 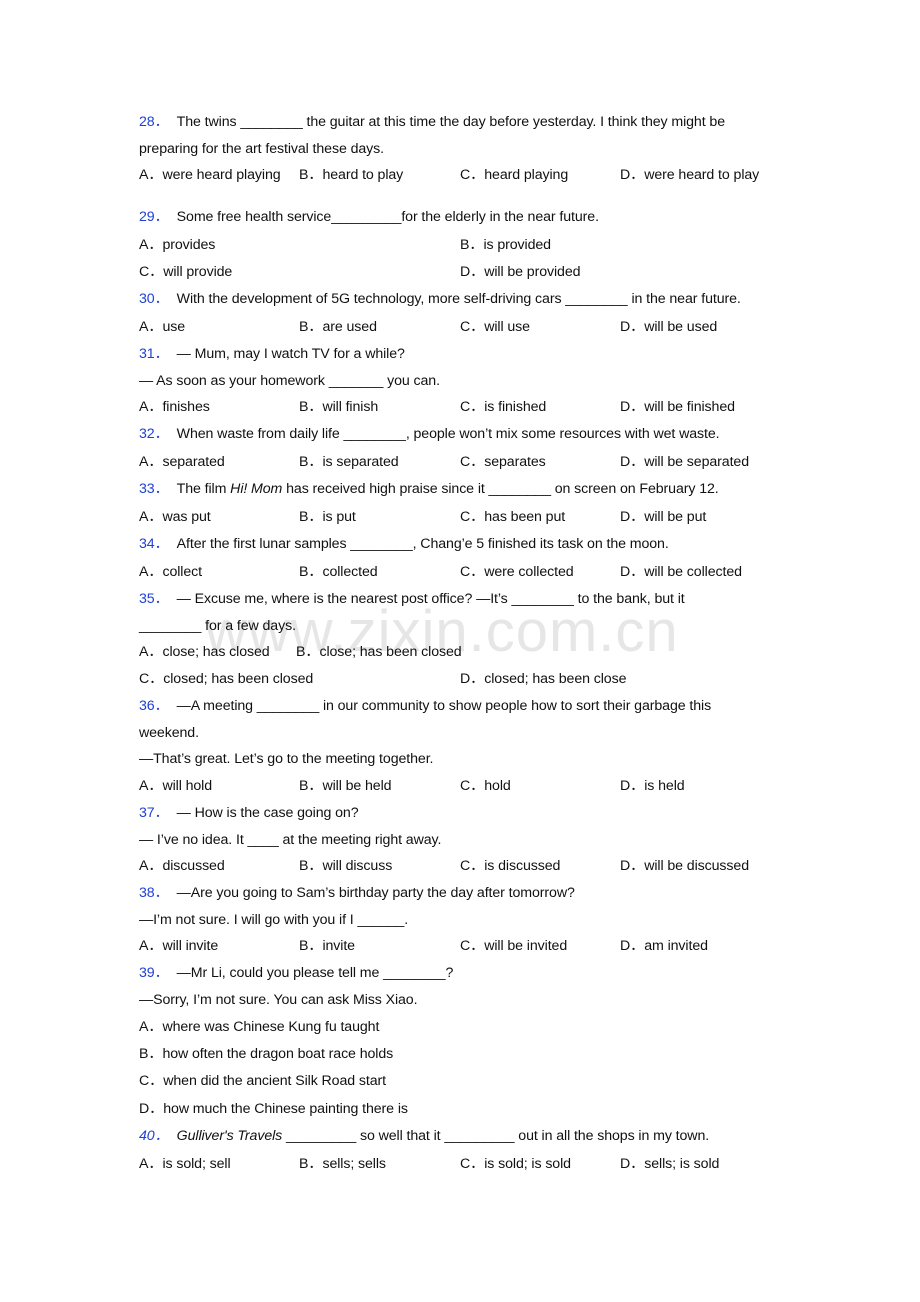 I want to click on question-number: 39．, so click(x=154, y=973).